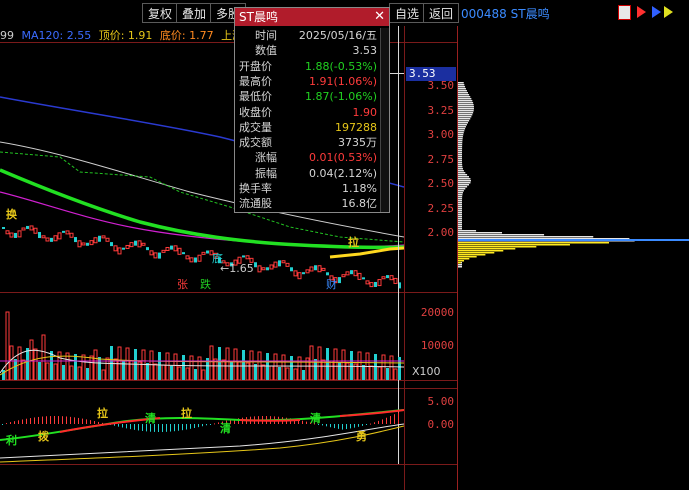  Describe the element at coordinates (407, 13) in the screenshot. I see `watchlist-button: 自选` at that location.